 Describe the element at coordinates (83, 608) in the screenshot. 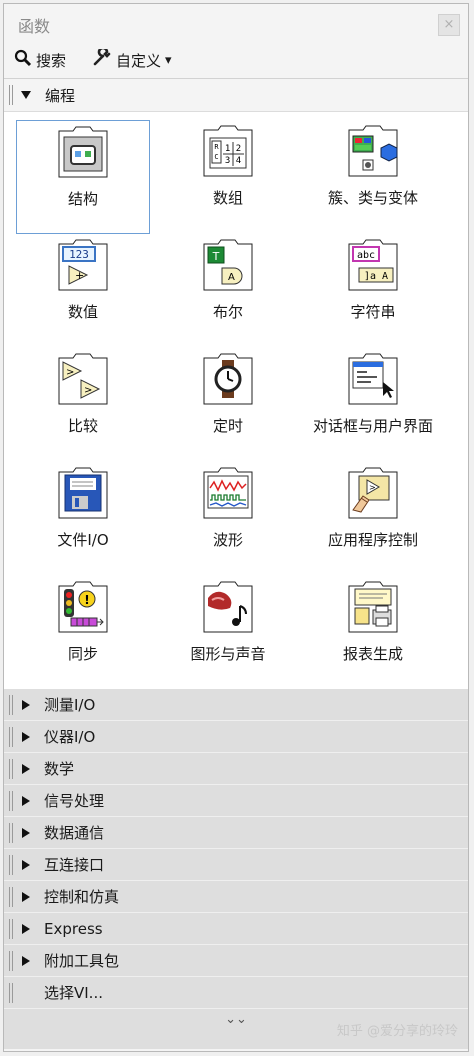

I see `synchronization-icon: !` at that location.